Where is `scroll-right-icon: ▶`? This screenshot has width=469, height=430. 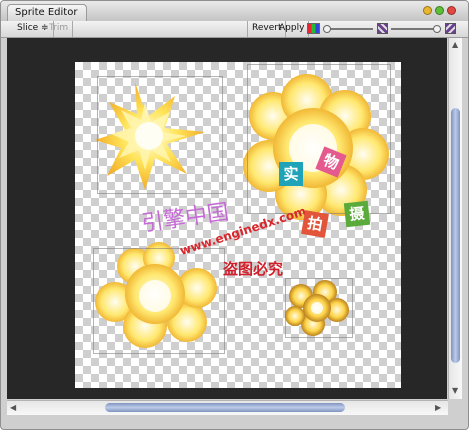
scroll-right-icon: ▶ is located at coordinates (438, 408).